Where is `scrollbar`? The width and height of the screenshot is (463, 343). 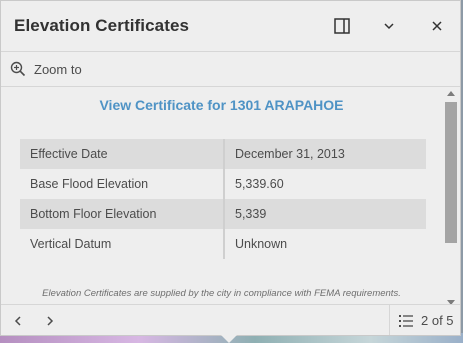
scrollbar is located at coordinates (451, 197).